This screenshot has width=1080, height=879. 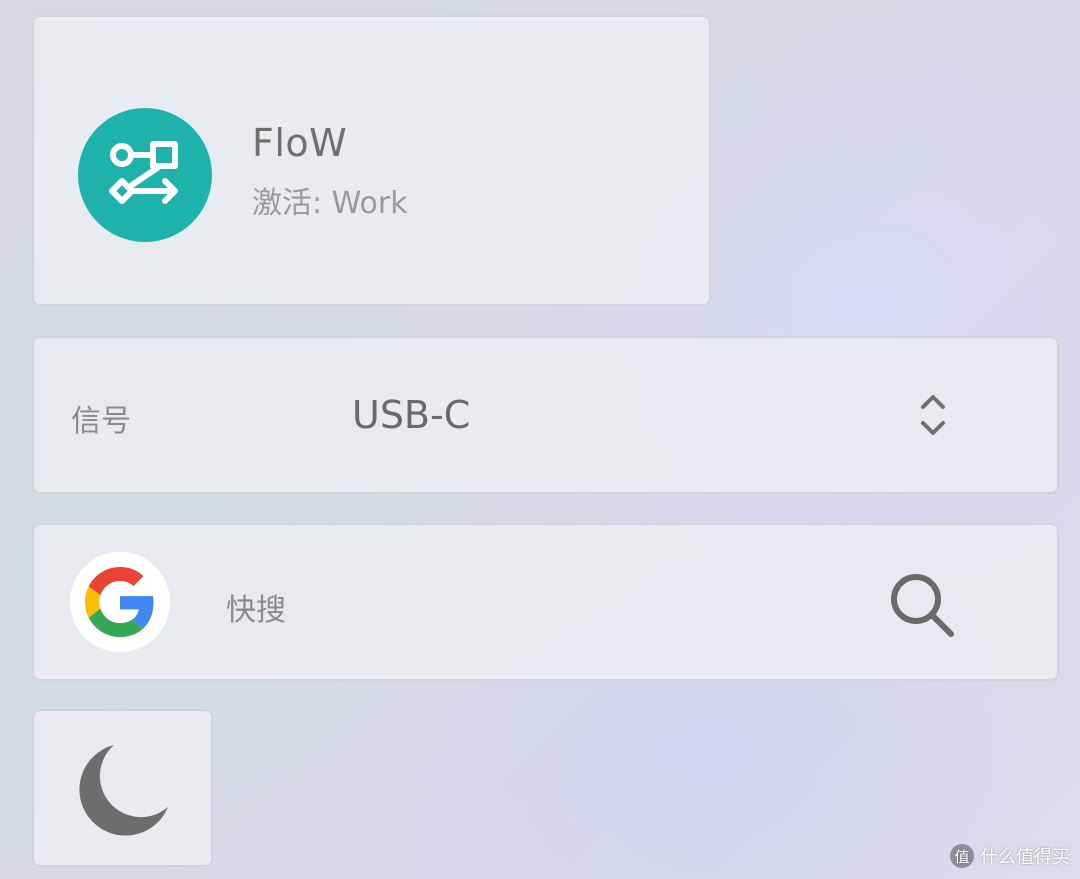 I want to click on search-label: 快搜, so click(x=256, y=610).